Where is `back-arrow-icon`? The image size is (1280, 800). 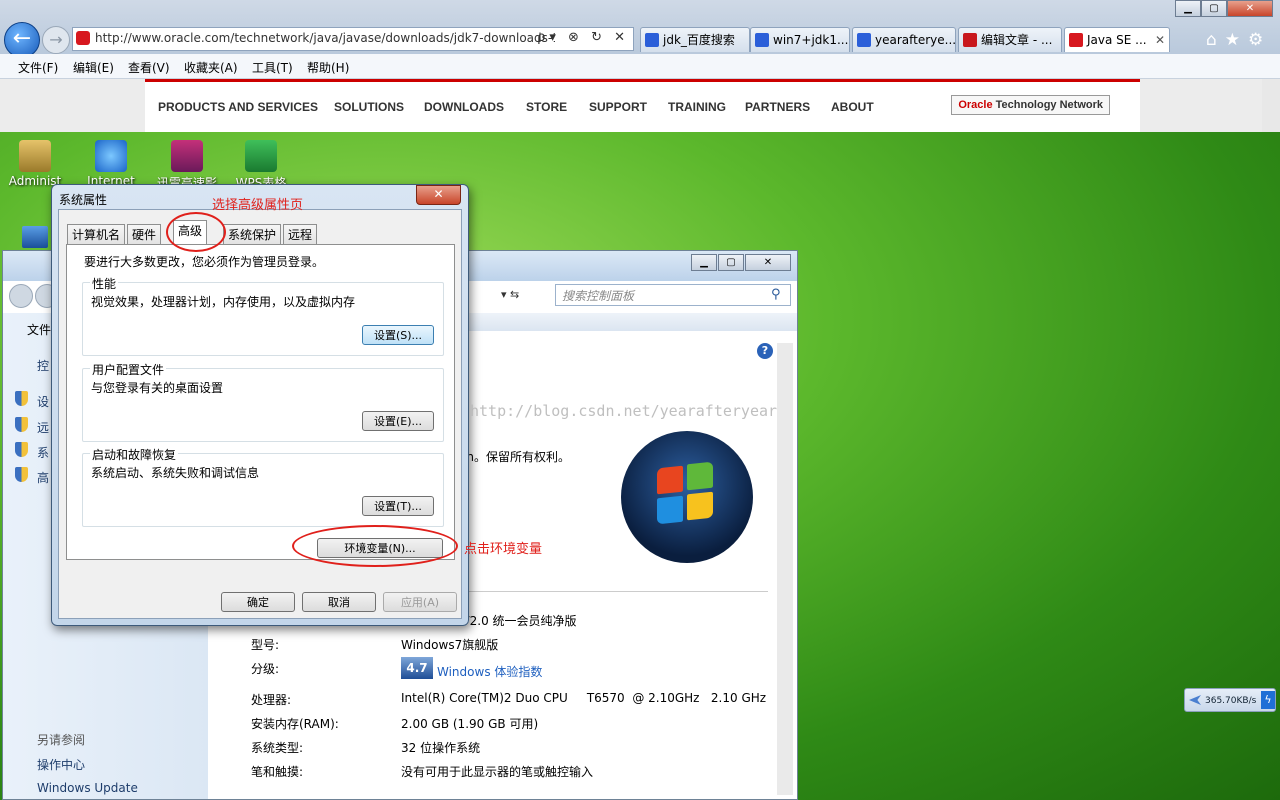
back-arrow-icon is located at coordinates (21, 296).